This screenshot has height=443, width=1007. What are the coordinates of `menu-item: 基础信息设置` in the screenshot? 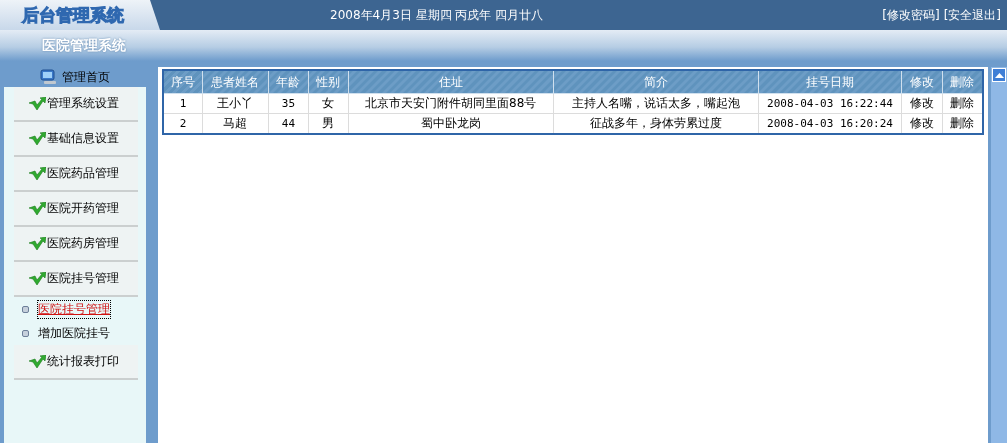 It's located at (76, 139).